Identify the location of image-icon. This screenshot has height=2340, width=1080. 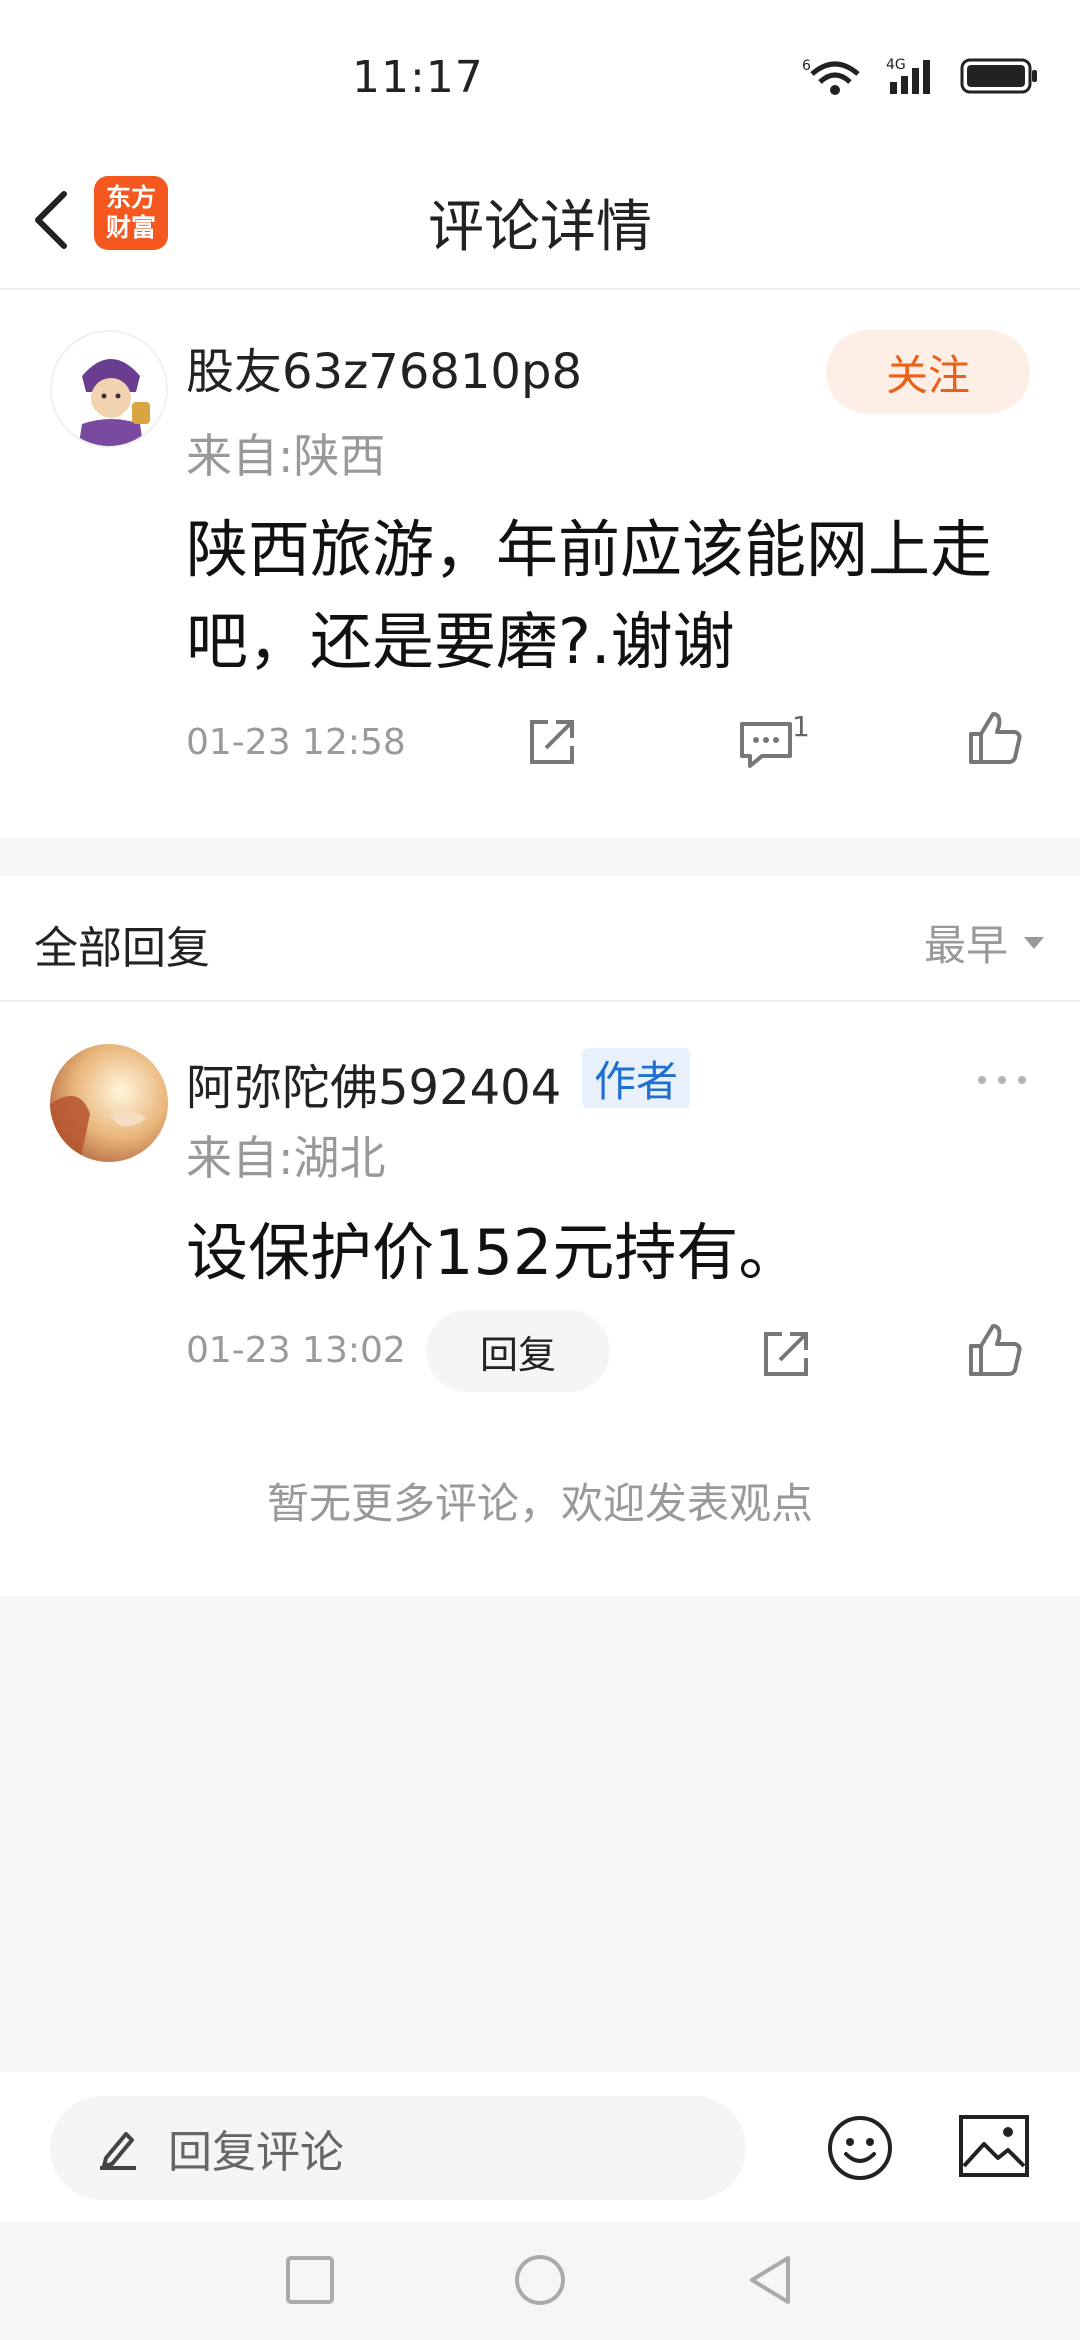
(994, 2146).